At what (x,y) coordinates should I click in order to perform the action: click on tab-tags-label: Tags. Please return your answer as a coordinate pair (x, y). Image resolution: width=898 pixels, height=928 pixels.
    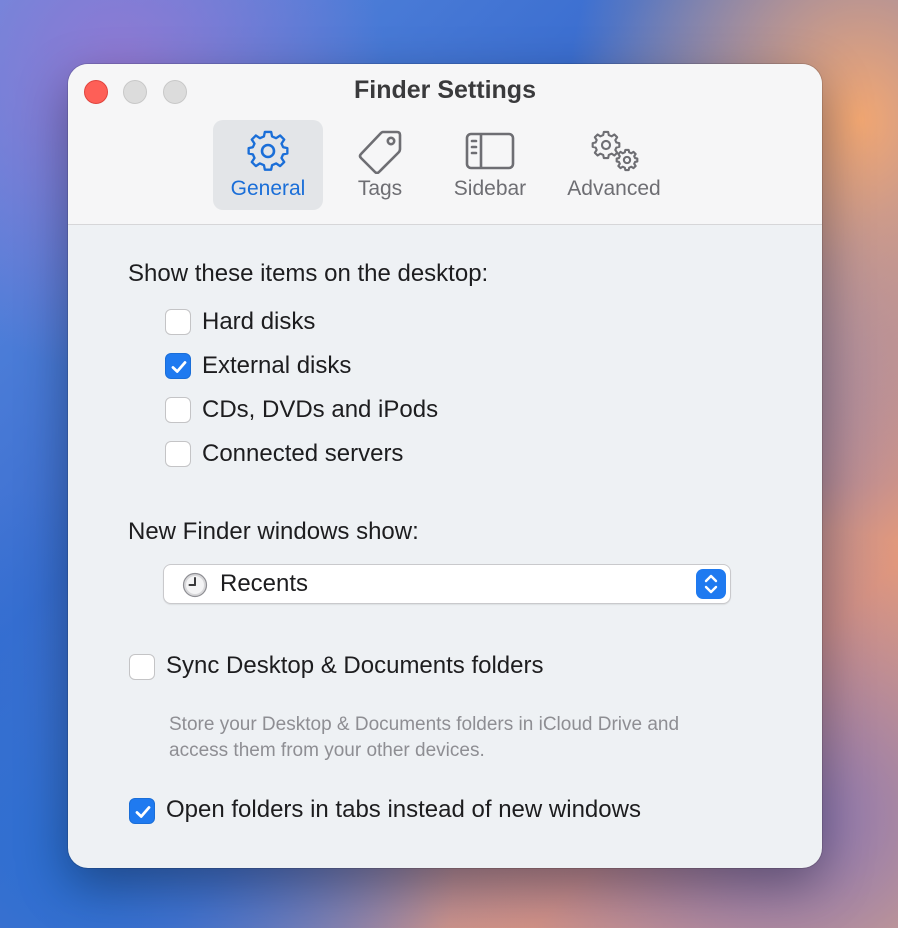
    Looking at the image, I should click on (380, 188).